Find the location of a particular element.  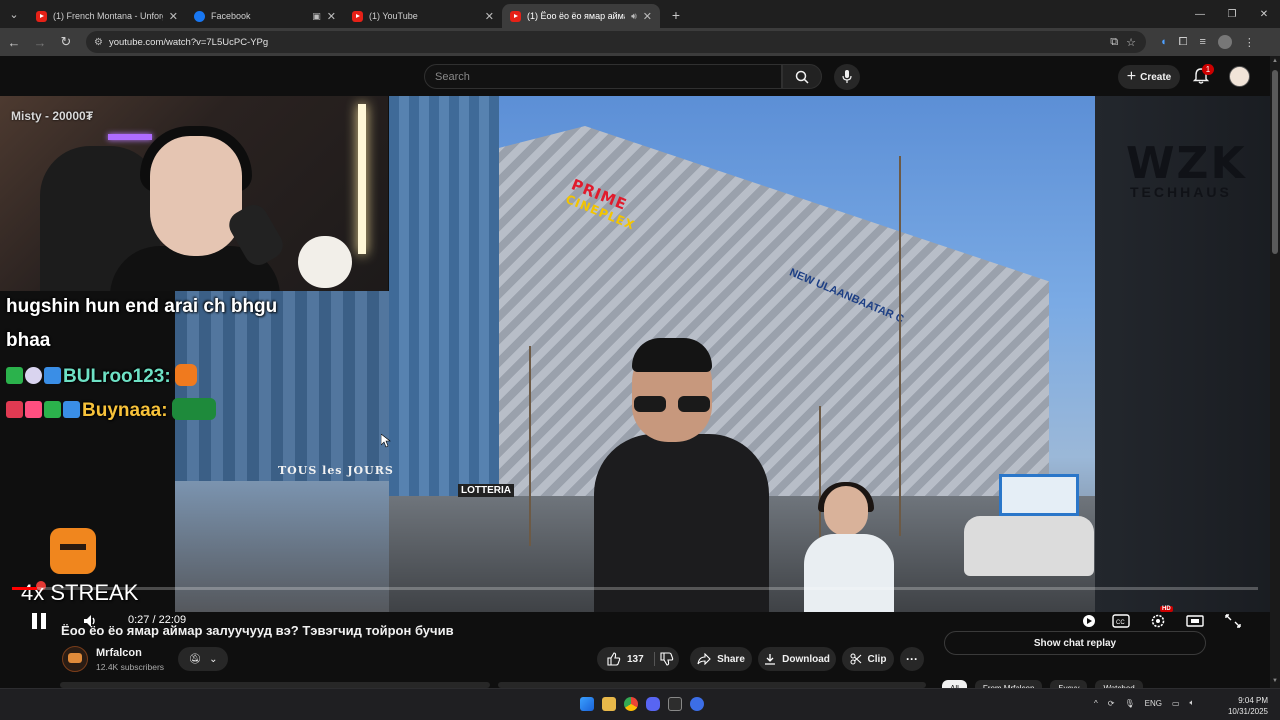

network-icon: ▭ is located at coordinates (1176, 703).